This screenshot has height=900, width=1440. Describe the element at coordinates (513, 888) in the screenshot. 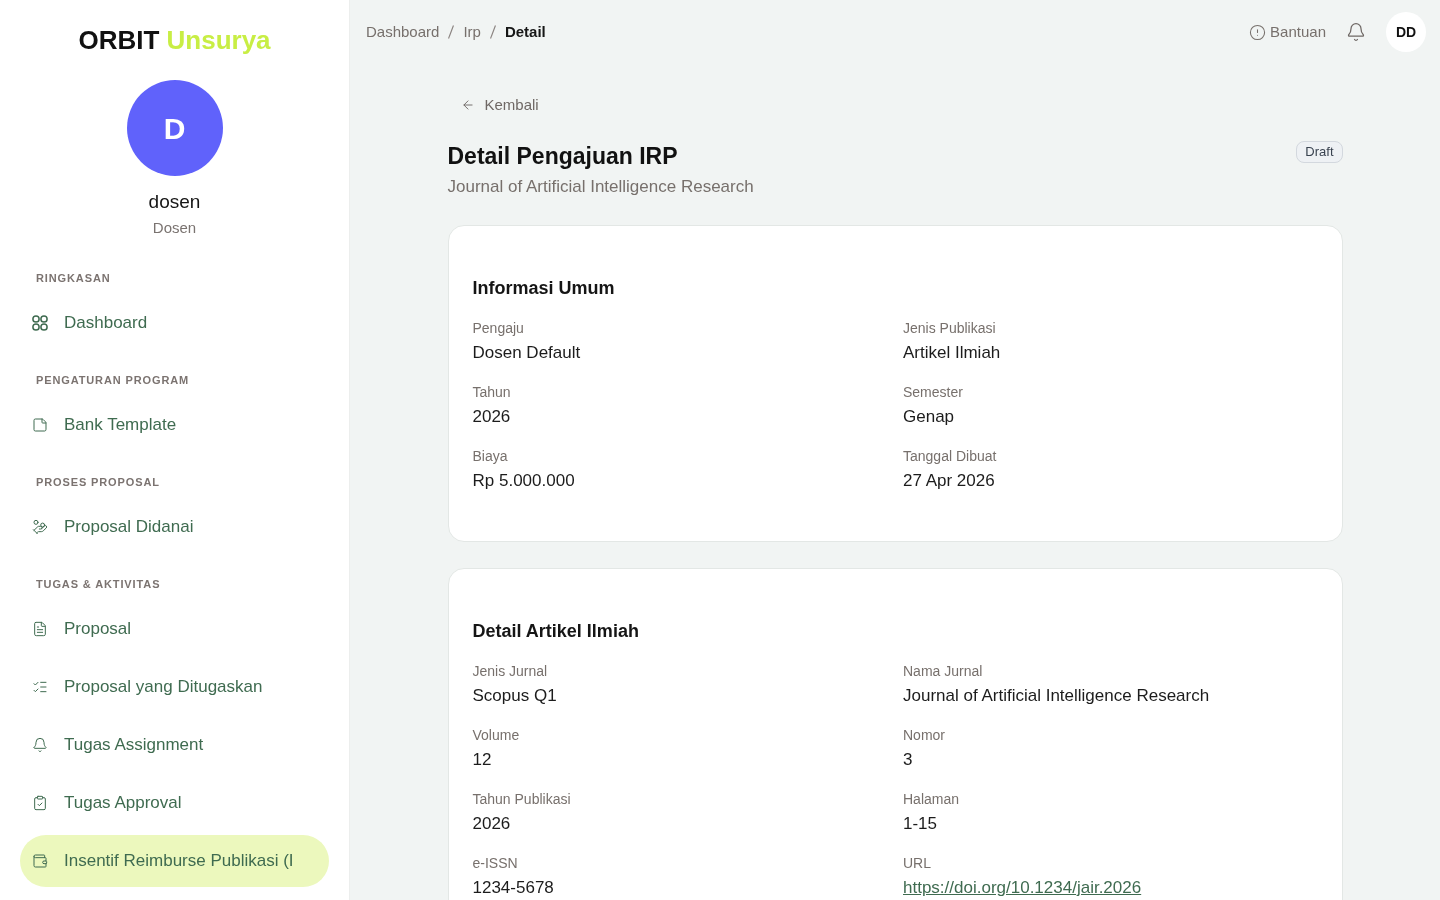

I see `field-value: 1234-5678` at that location.